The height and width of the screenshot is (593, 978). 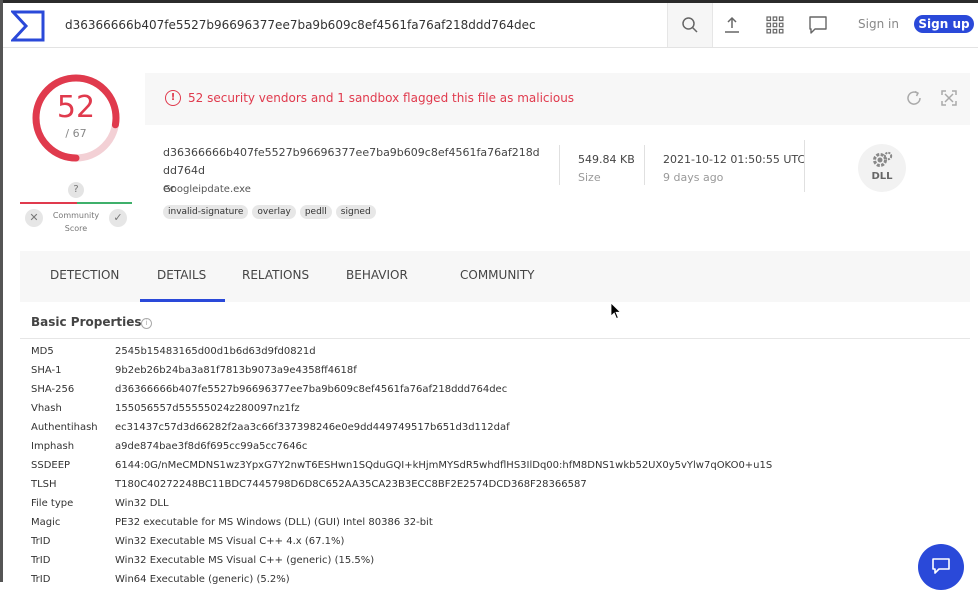 What do you see at coordinates (914, 98) in the screenshot?
I see `reanalyze-icon` at bounding box center [914, 98].